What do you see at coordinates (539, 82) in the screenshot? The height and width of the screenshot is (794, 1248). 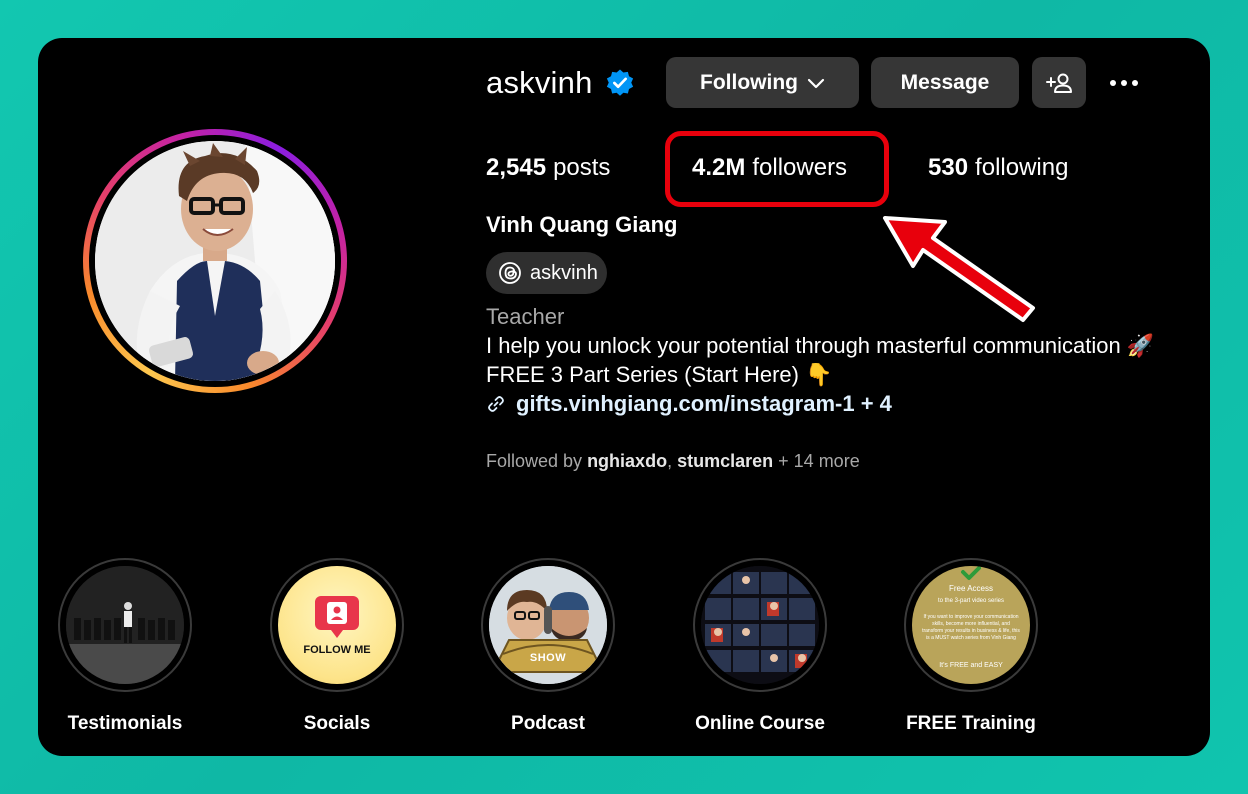 I see `username: askvinh` at bounding box center [539, 82].